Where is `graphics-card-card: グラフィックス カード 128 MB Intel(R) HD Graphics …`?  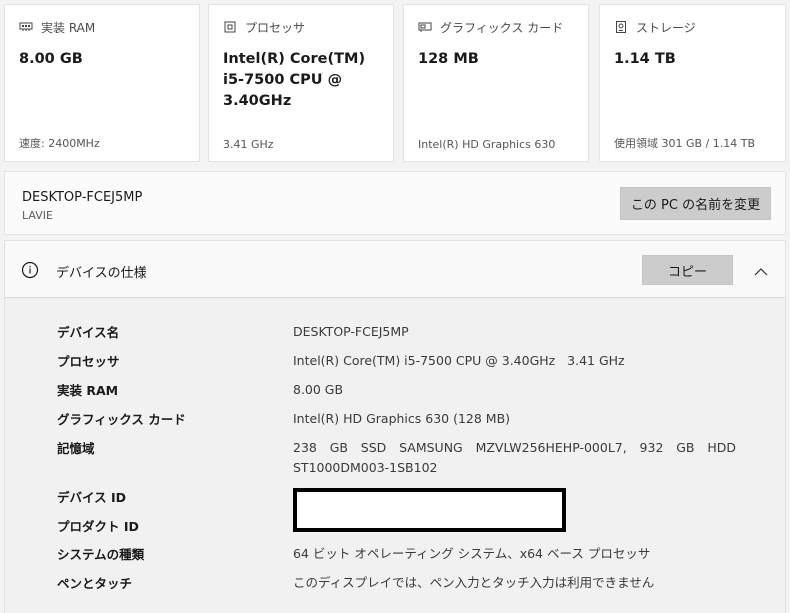 graphics-card-card: グラフィックス カード 128 MB Intel(R) HD Graphics … is located at coordinates (496, 83).